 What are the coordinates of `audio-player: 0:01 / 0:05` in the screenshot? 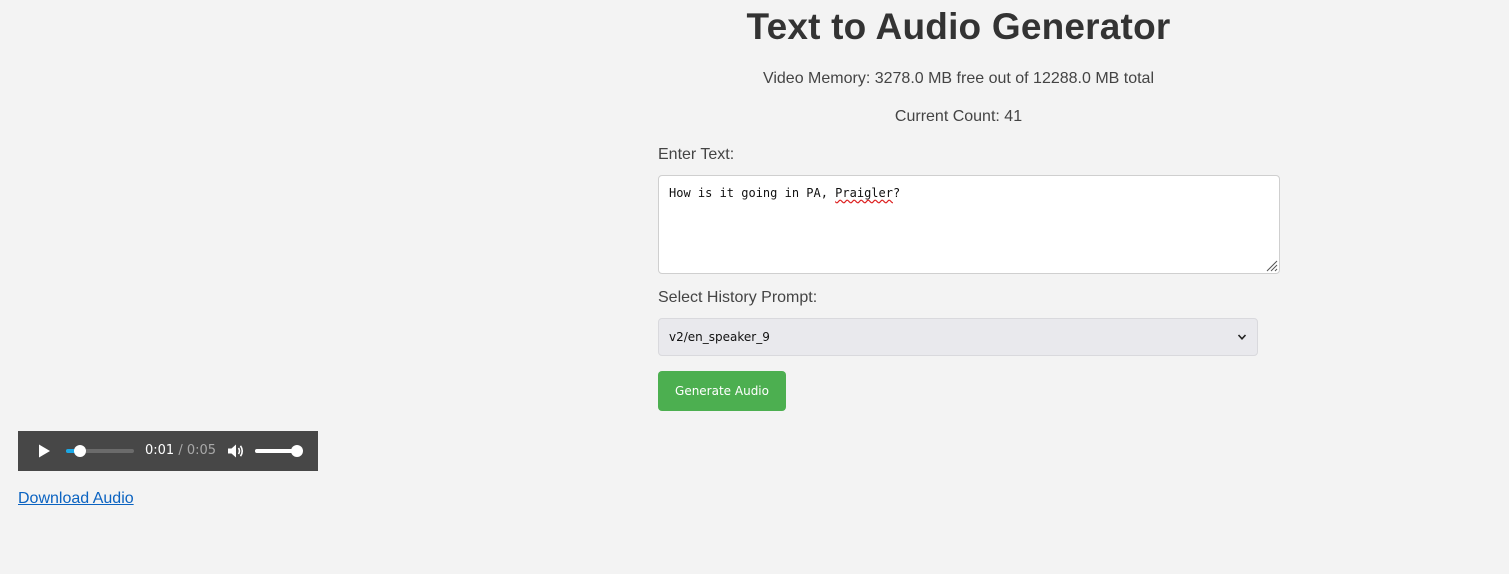 It's located at (168, 451).